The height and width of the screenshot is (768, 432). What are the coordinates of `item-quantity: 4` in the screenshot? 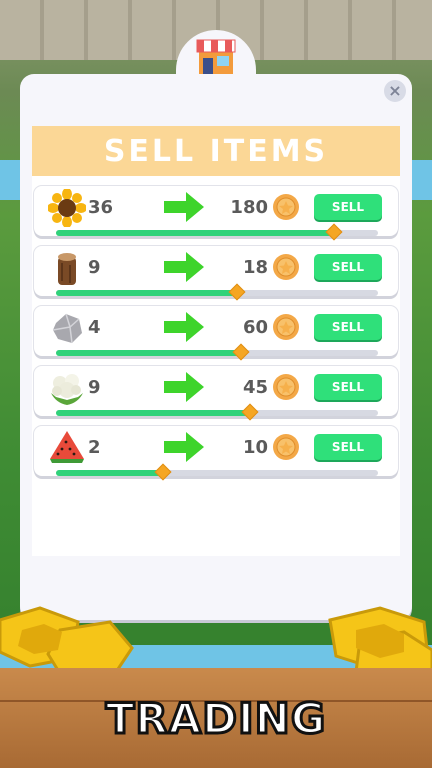 It's located at (94, 327).